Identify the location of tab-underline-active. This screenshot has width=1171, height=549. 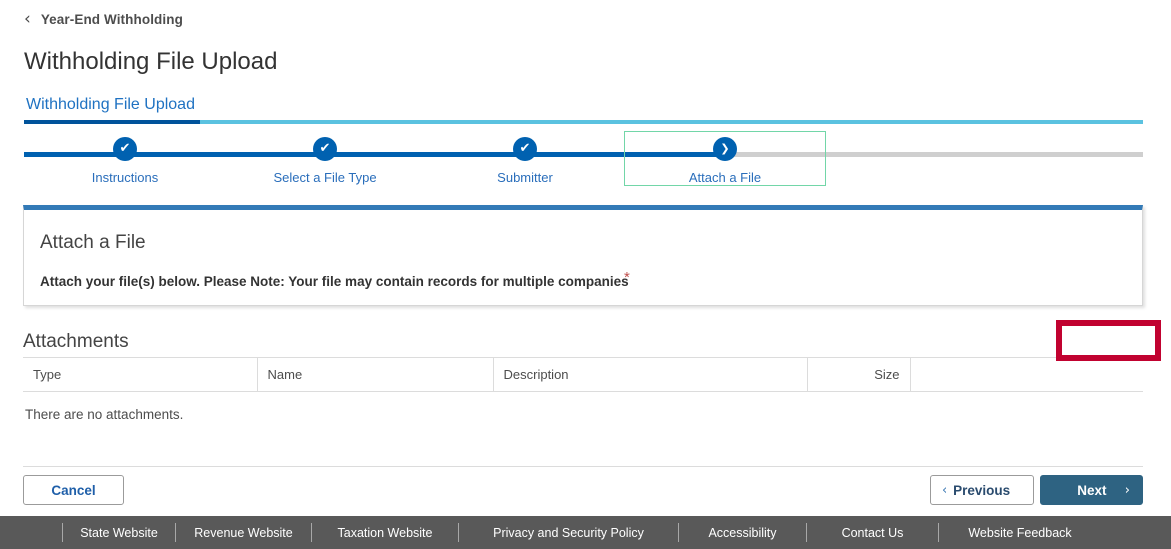
(112, 122).